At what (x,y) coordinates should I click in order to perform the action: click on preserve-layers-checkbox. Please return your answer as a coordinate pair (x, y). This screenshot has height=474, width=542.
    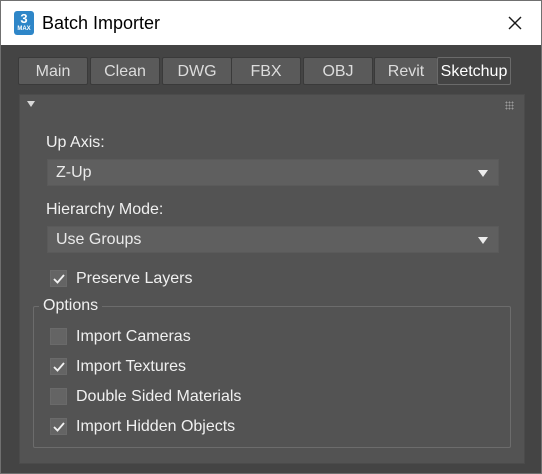
    Looking at the image, I should click on (58, 278).